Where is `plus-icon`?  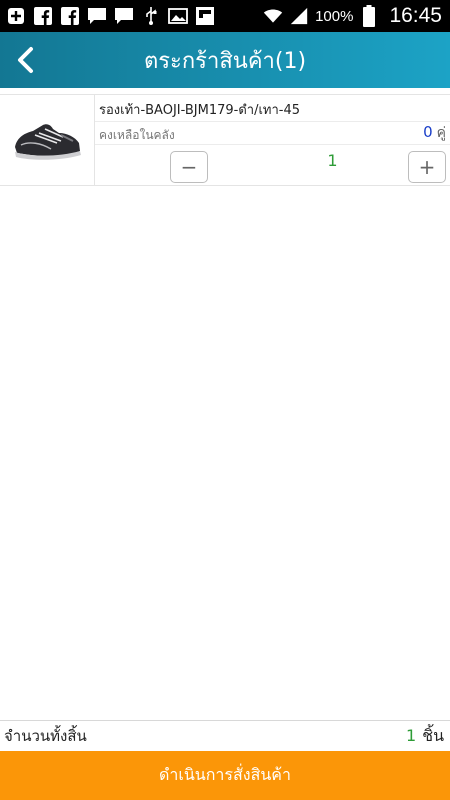
plus-icon is located at coordinates (16, 16).